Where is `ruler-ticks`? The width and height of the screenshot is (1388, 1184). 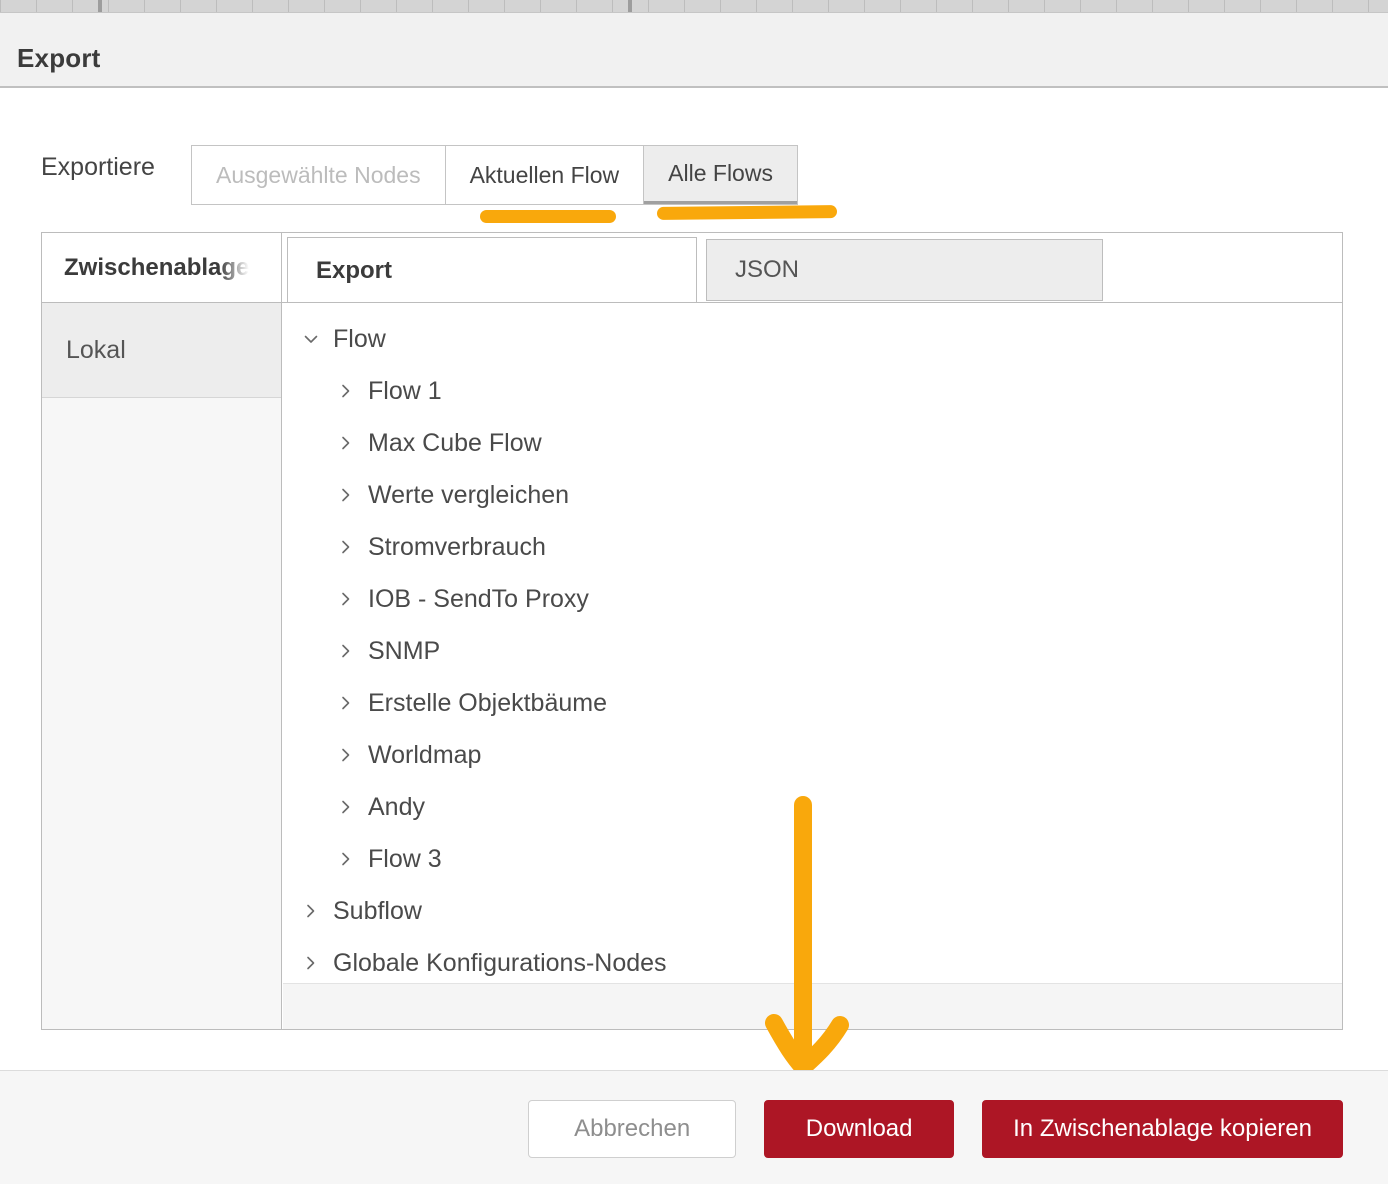 ruler-ticks is located at coordinates (694, 6).